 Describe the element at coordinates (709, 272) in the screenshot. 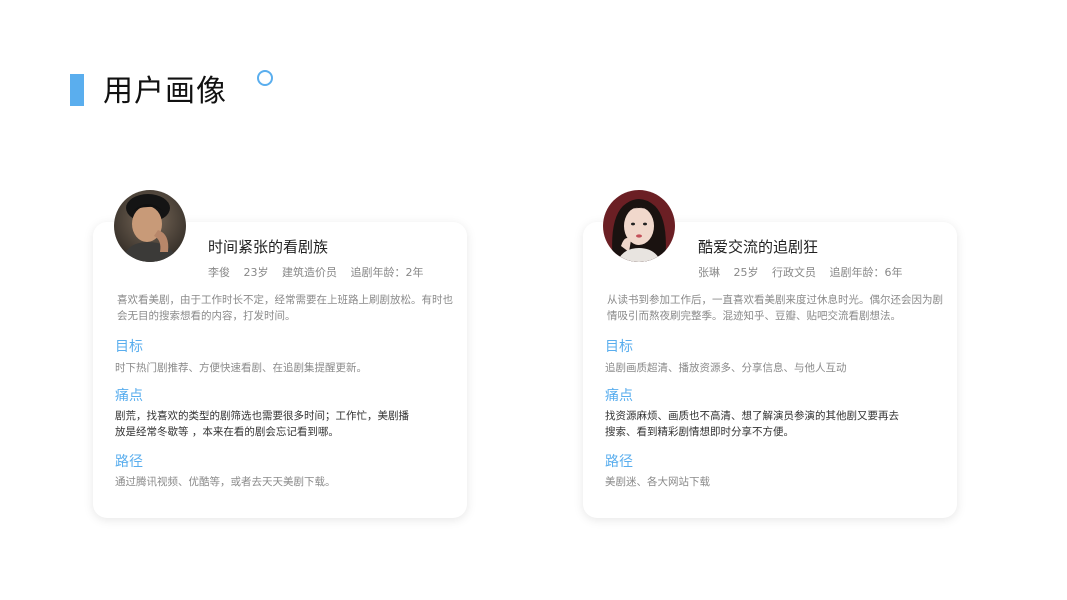

I see `persona-name: 张琳` at that location.